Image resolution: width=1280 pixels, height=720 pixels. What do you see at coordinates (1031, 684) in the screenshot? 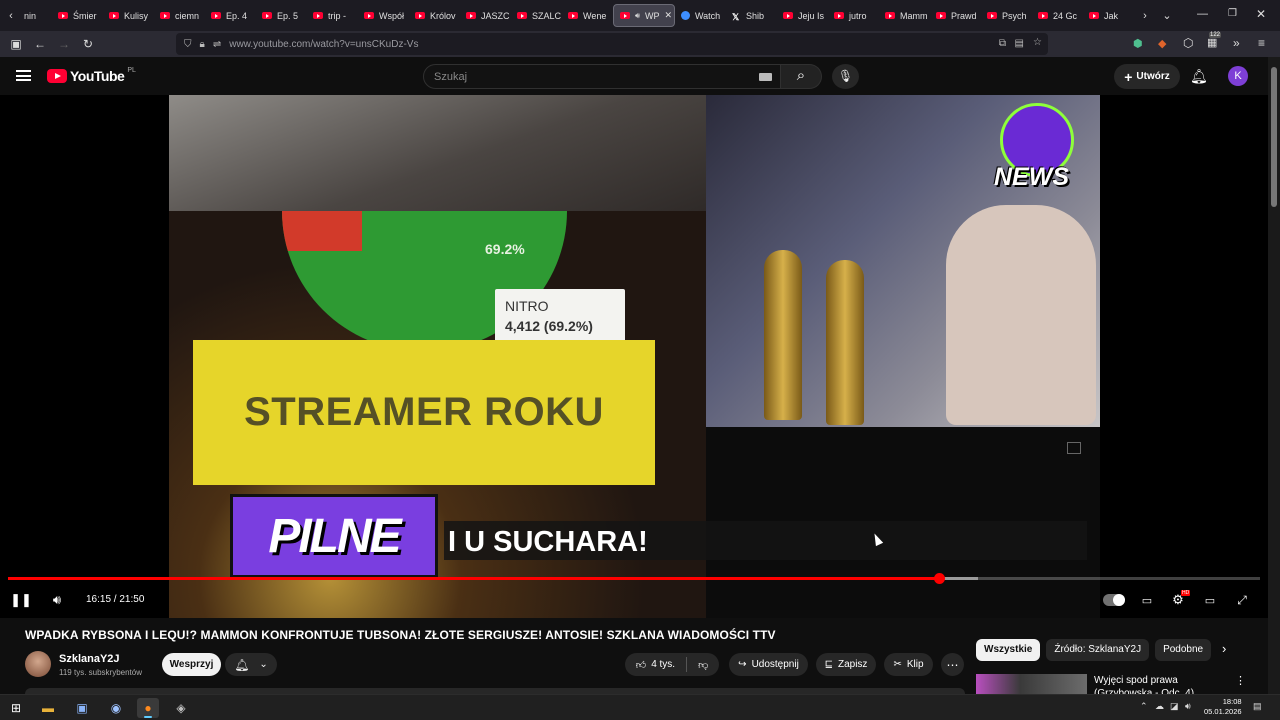
I see `recommended-thumbnail` at bounding box center [1031, 684].